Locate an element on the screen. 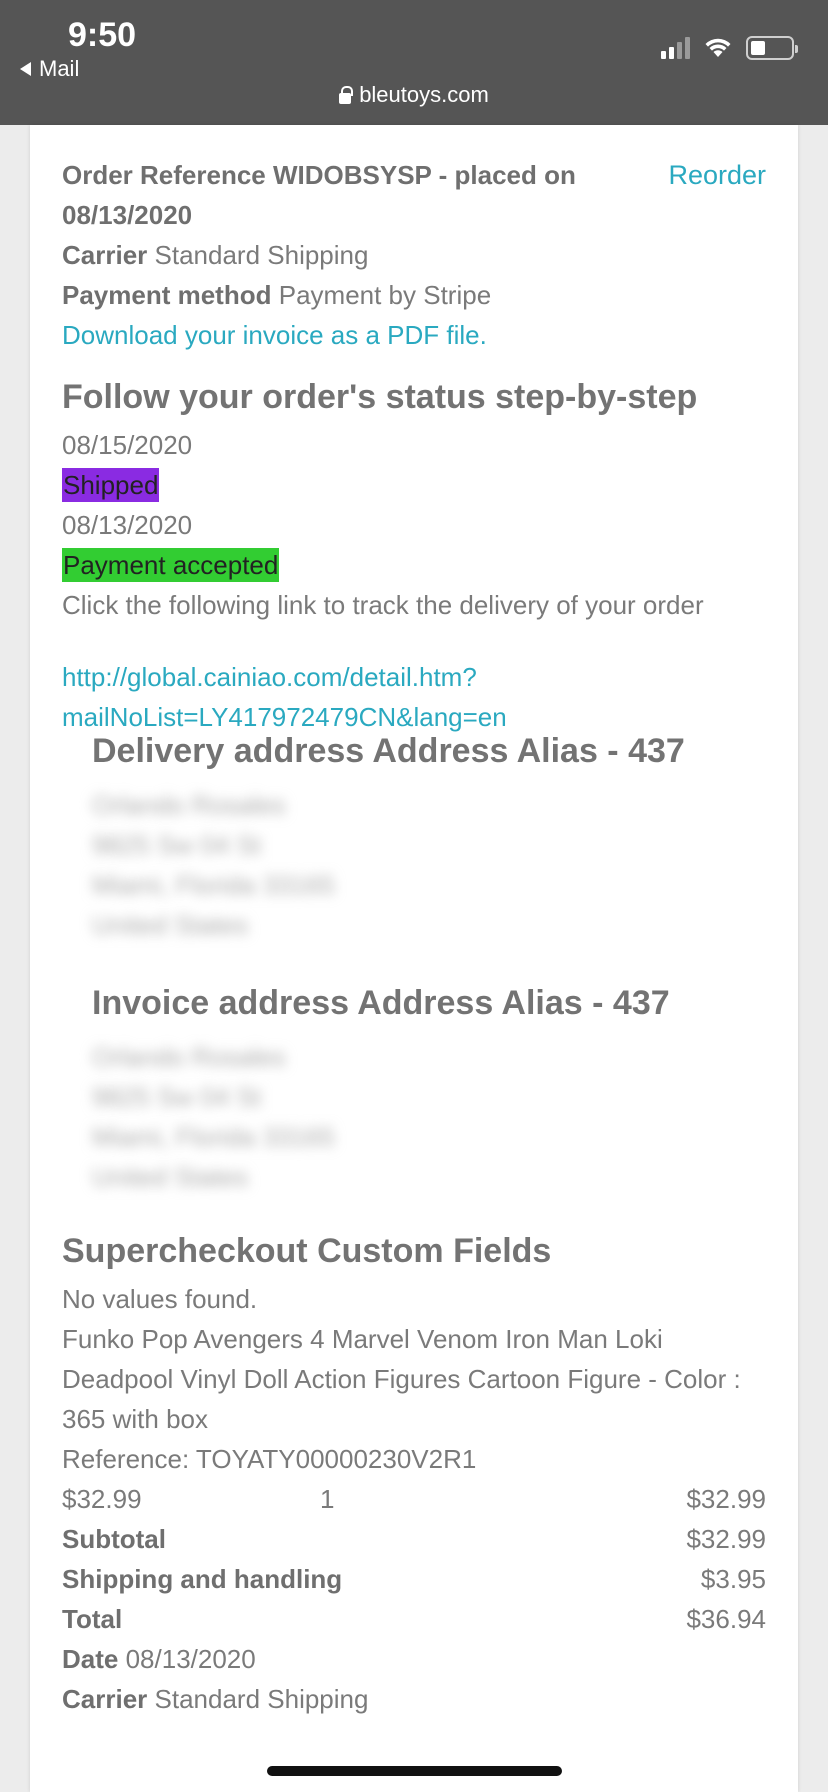 The width and height of the screenshot is (828, 1792). subtotal-label: Subtotal is located at coordinates (114, 1539).